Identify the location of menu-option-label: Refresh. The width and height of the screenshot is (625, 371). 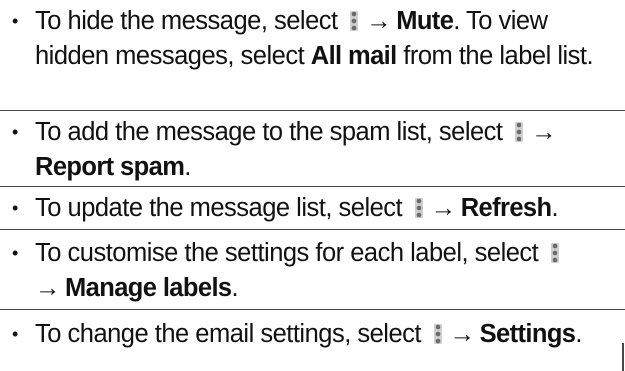
(506, 208).